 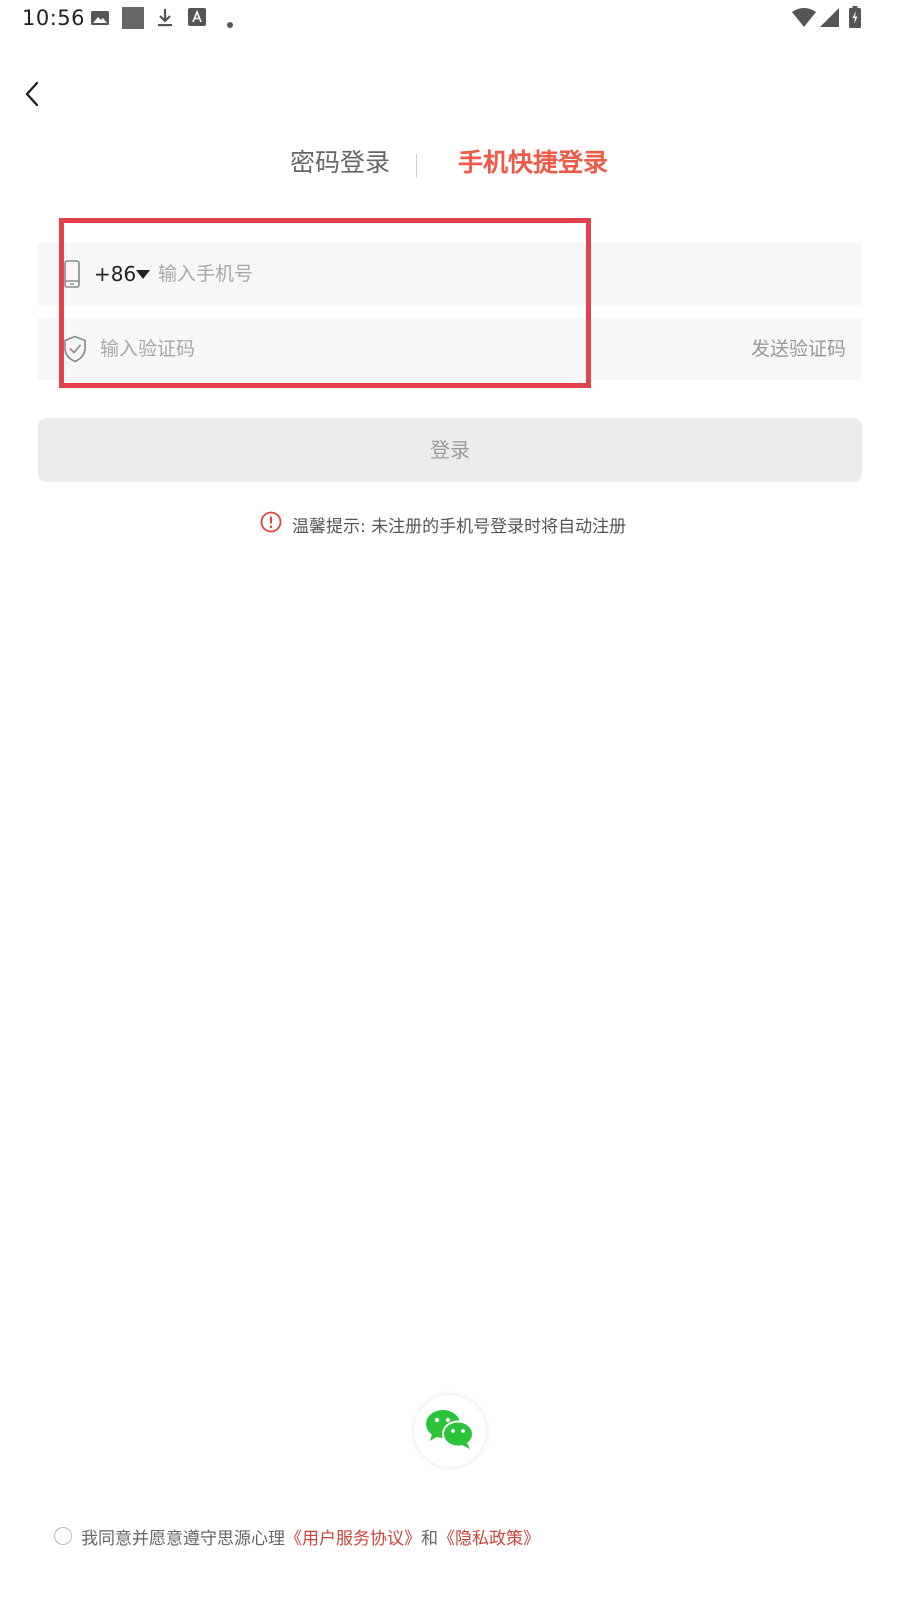 What do you see at coordinates (830, 20) in the screenshot?
I see `signal-icon` at bounding box center [830, 20].